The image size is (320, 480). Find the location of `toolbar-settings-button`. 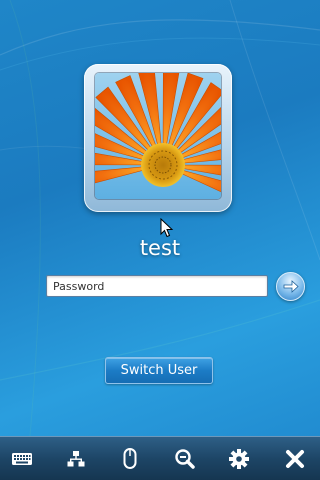

toolbar-settings-button is located at coordinates (239, 459).